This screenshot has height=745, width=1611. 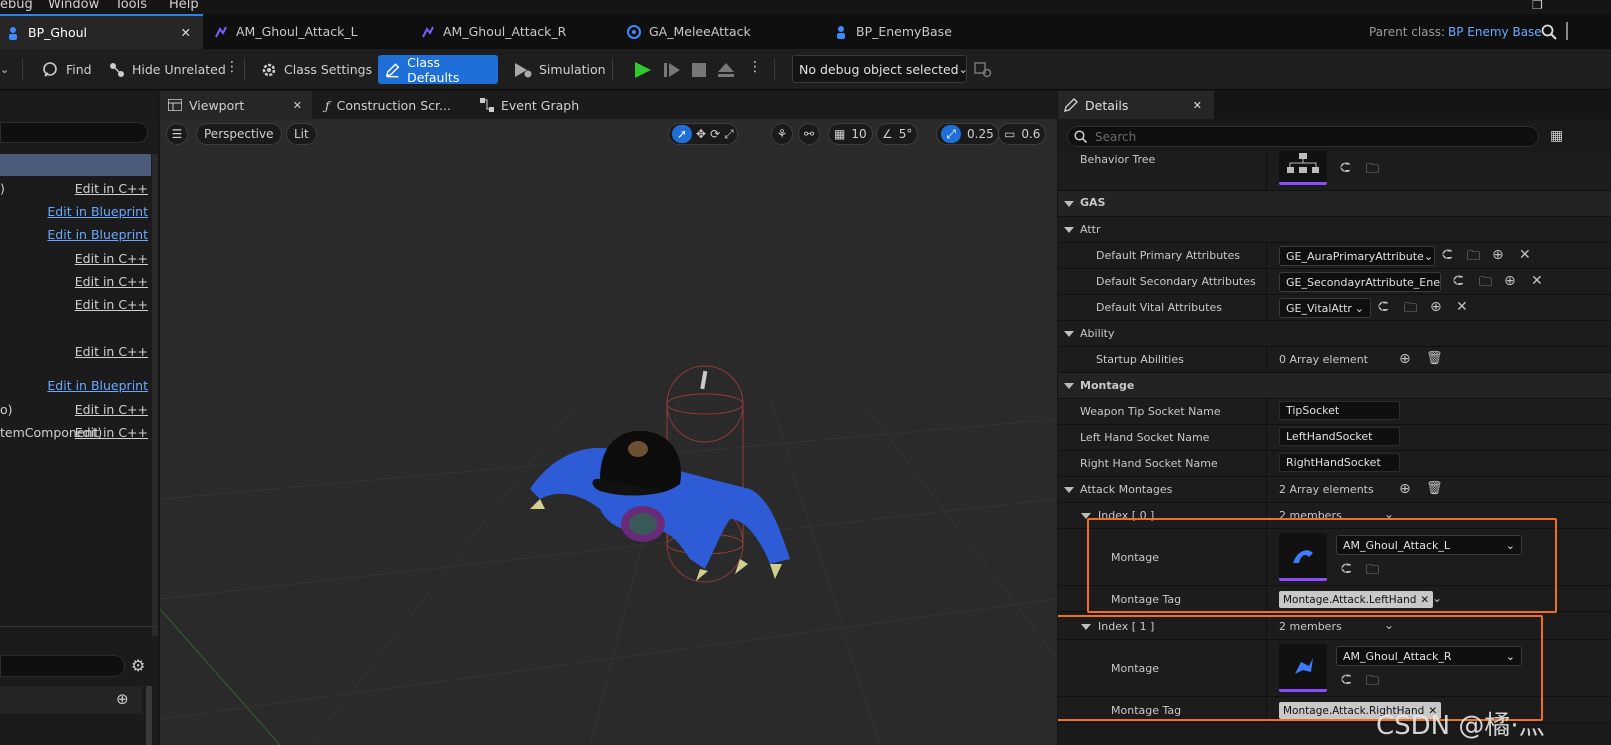 What do you see at coordinates (1549, 32) in the screenshot?
I see `search-icon` at bounding box center [1549, 32].